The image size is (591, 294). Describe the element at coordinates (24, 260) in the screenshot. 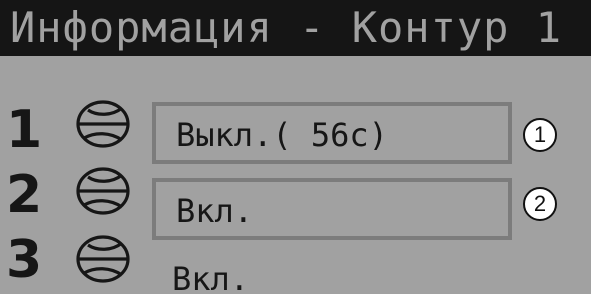

I see `circuit-number-3: 3` at that location.